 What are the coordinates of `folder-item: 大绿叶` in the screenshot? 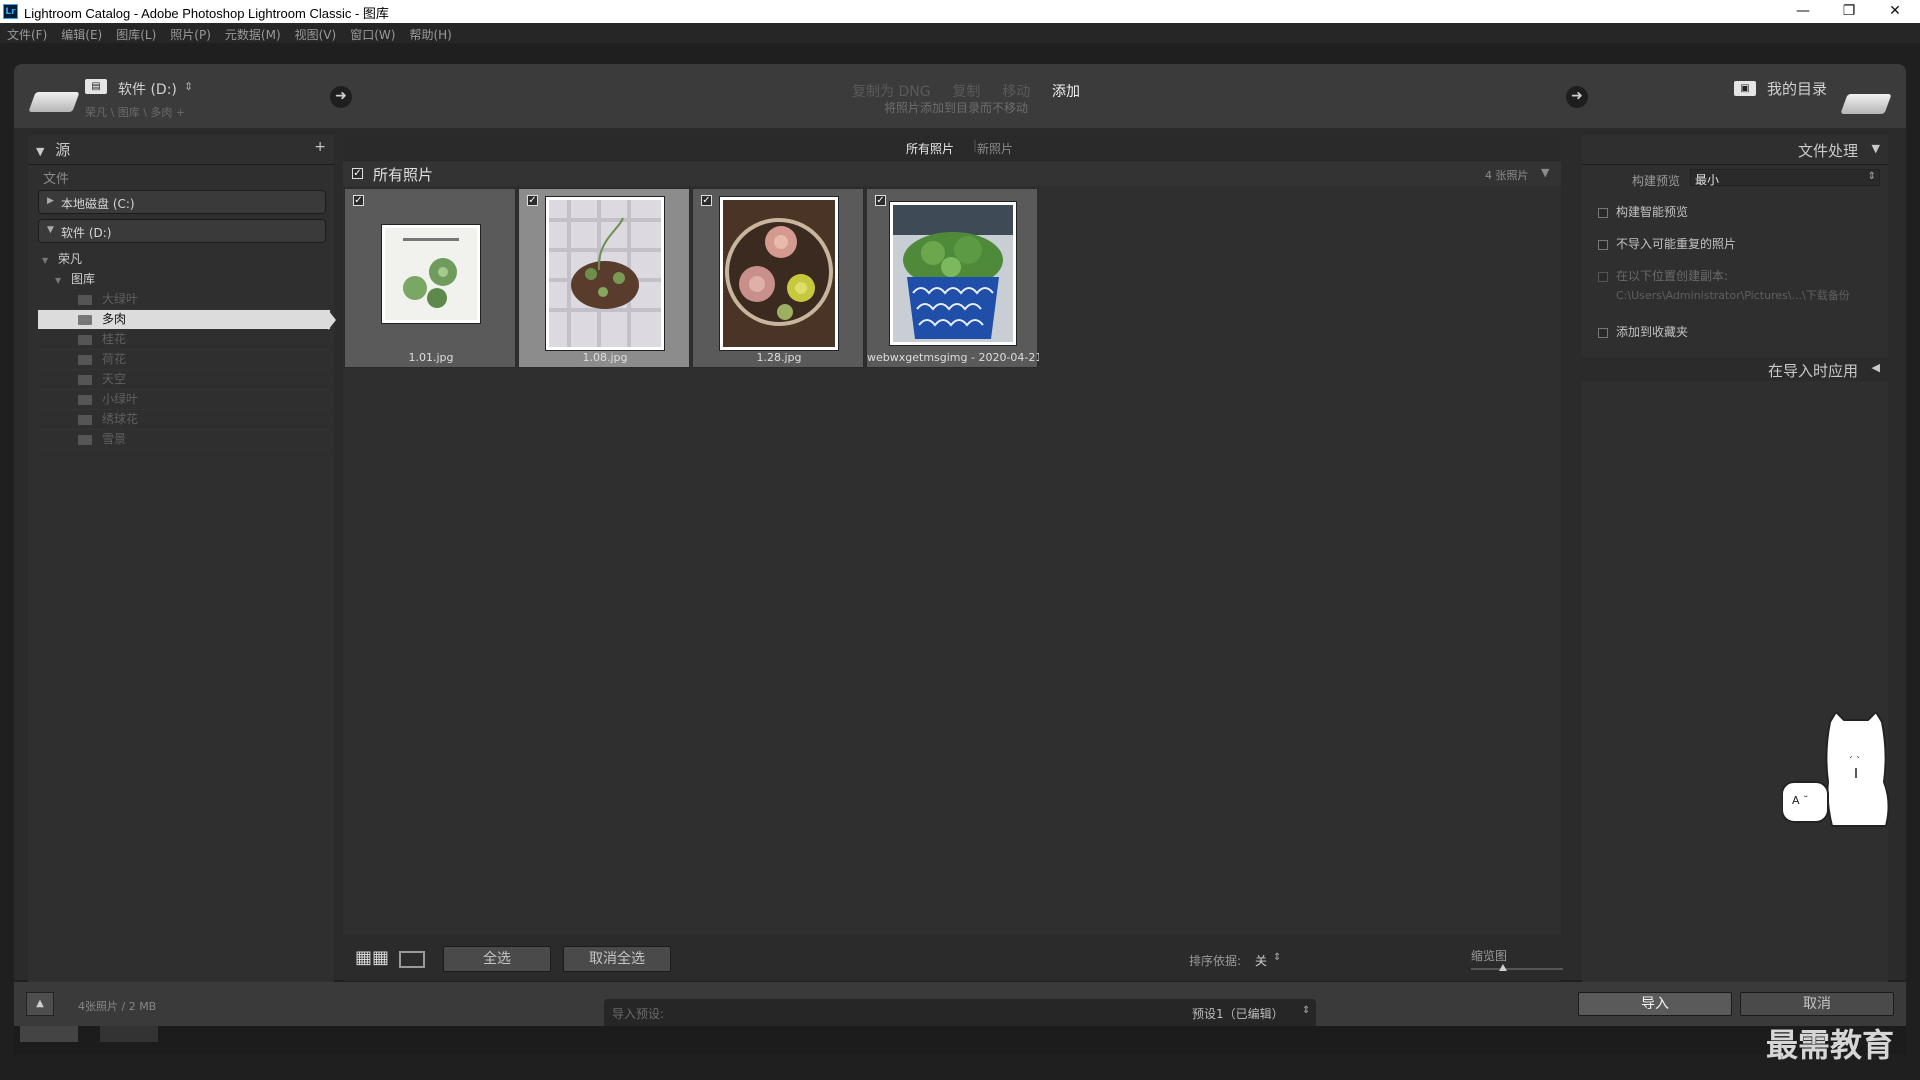 It's located at (184, 300).